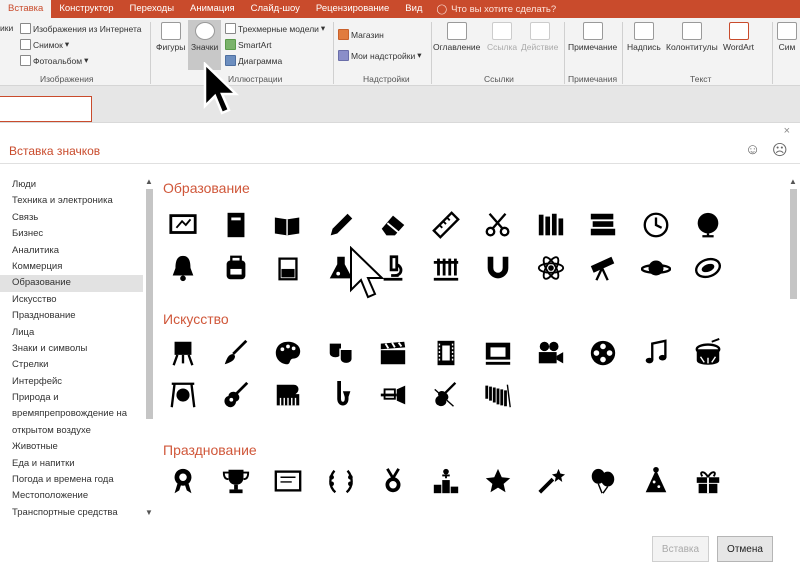 The height and width of the screenshot is (572, 800). Describe the element at coordinates (413, 9) in the screenshot. I see `ribbon-tab: Вид` at that location.